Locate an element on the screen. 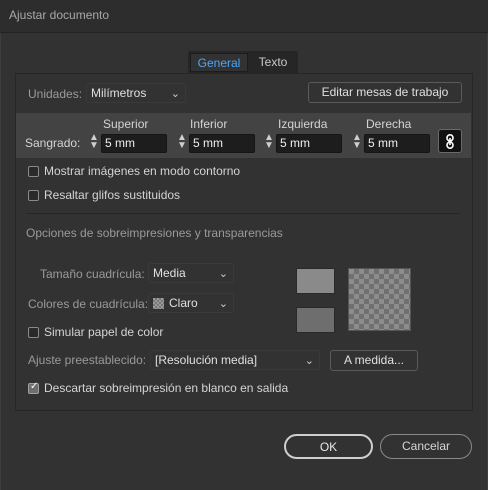 This screenshot has height=490, width=488. grid-colors-label: Colores de cuadrícula: is located at coordinates (88, 304).